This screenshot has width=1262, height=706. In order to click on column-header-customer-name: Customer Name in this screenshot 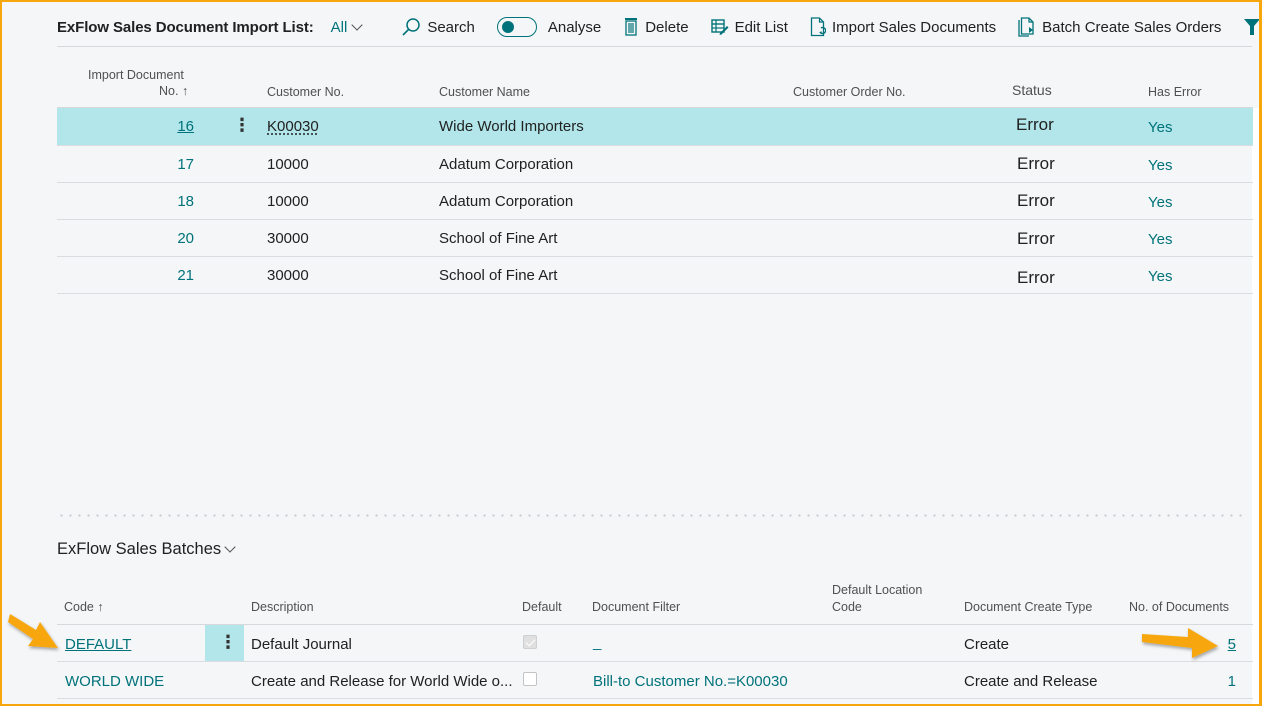, I will do `click(484, 92)`.